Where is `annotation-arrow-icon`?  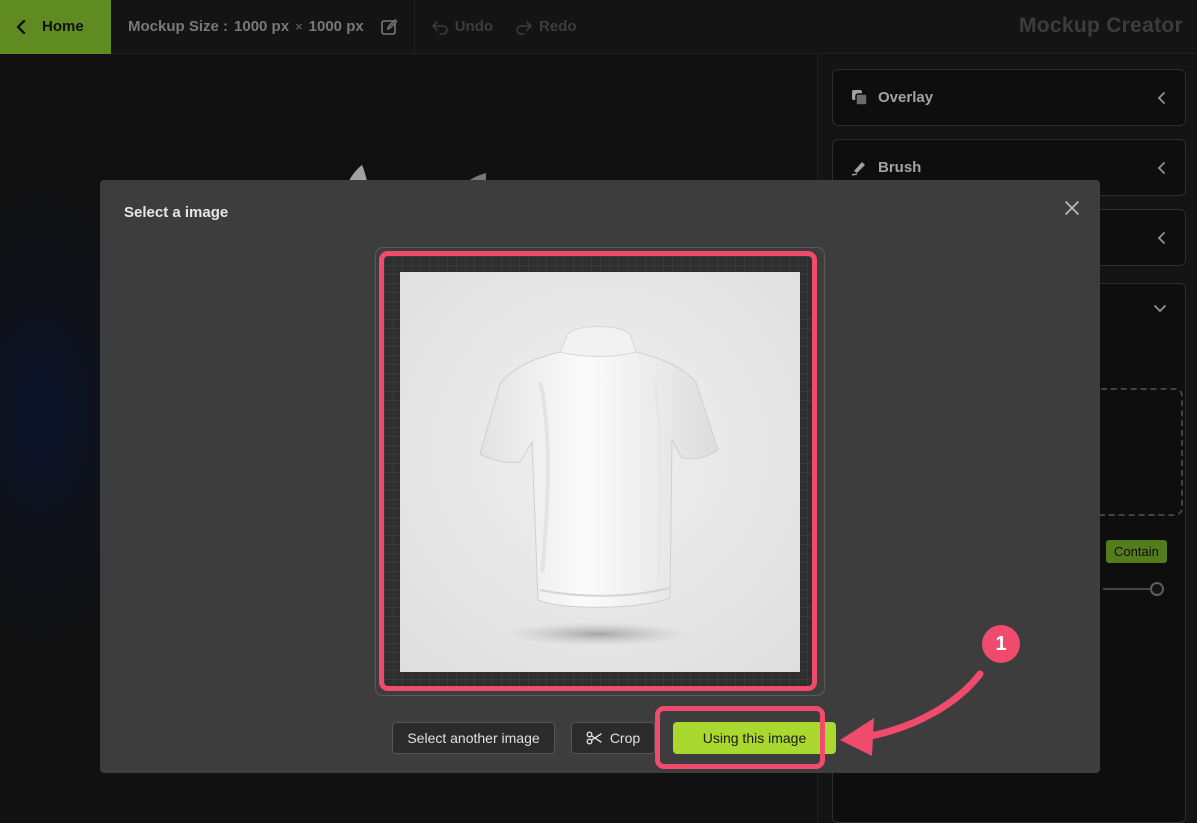 annotation-arrow-icon is located at coordinates (912, 713).